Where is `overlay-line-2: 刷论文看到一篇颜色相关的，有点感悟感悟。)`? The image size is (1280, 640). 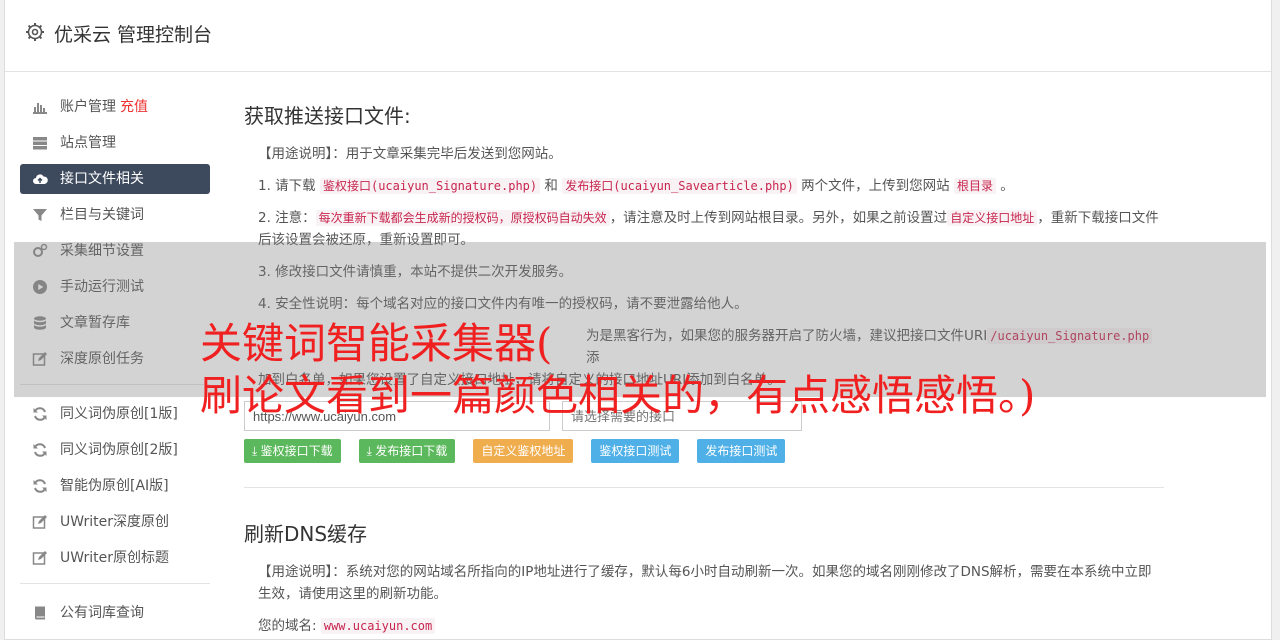
overlay-line-2: 刷论文看到一篇颜色相关的，有点感悟感悟。) is located at coordinates (618, 395).